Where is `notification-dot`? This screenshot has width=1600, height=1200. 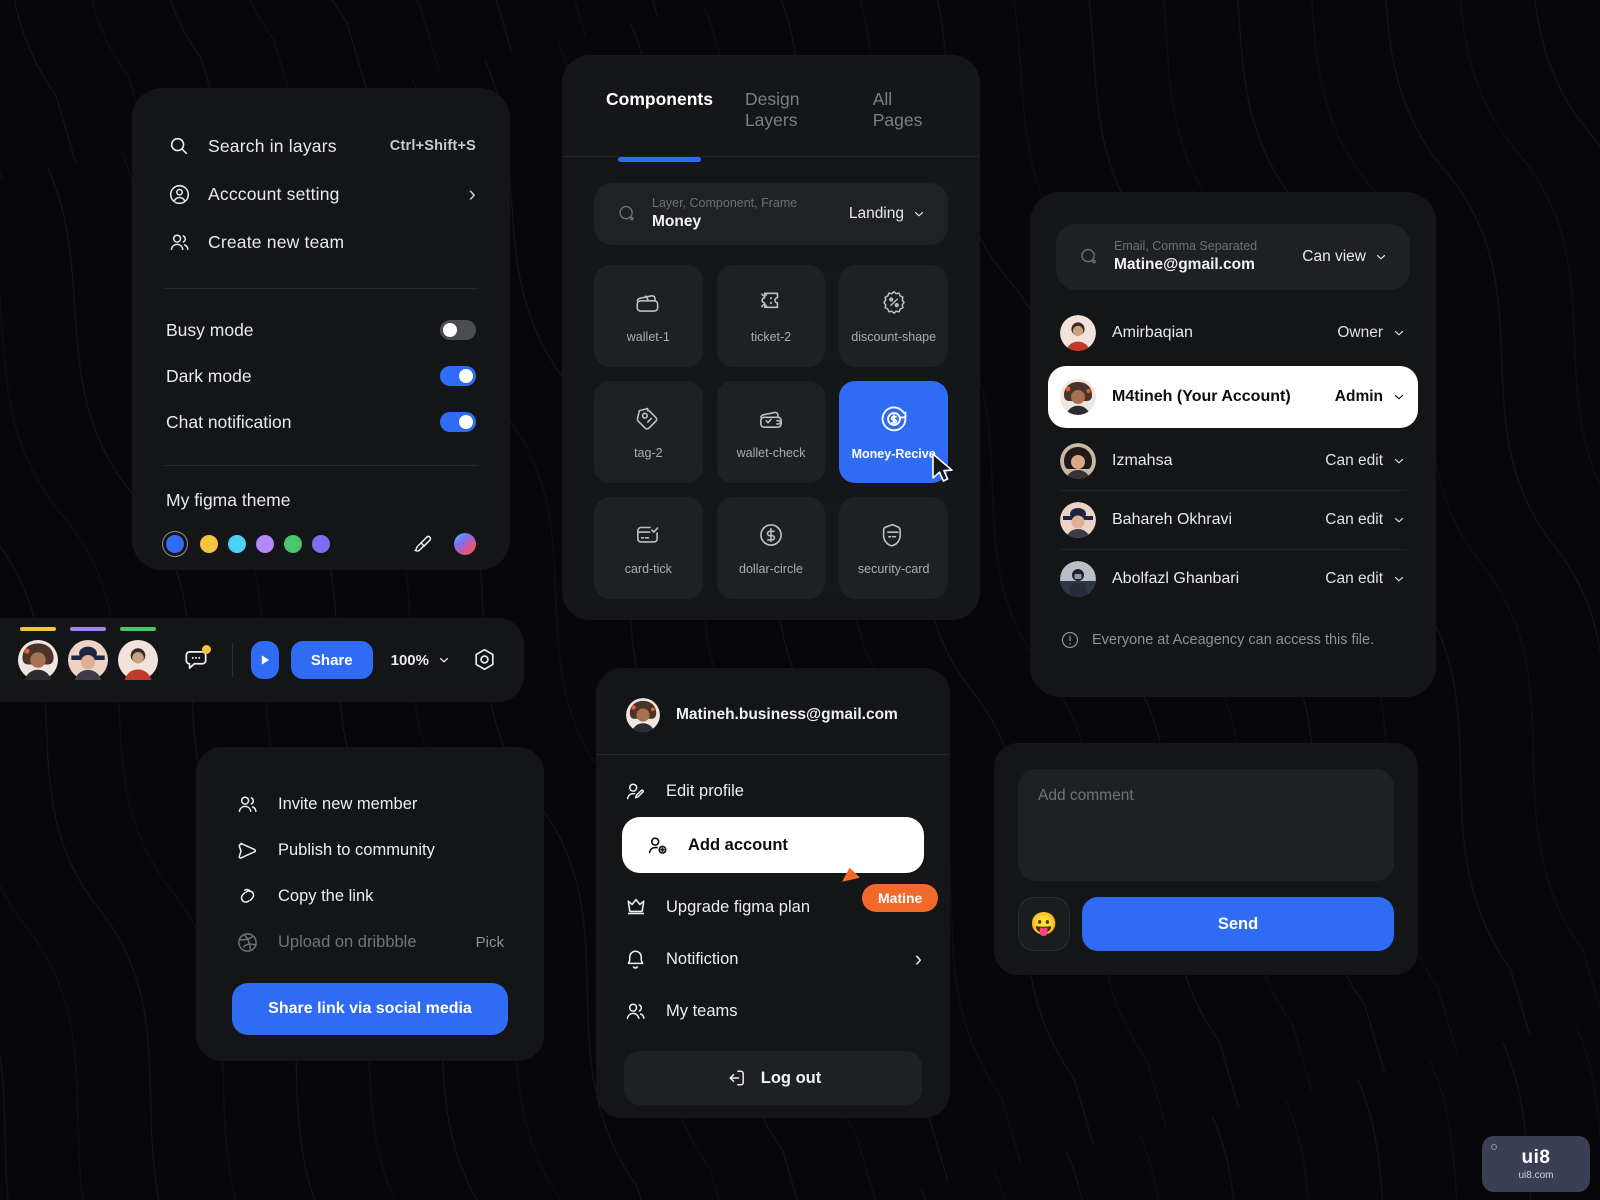
notification-dot is located at coordinates (206, 649).